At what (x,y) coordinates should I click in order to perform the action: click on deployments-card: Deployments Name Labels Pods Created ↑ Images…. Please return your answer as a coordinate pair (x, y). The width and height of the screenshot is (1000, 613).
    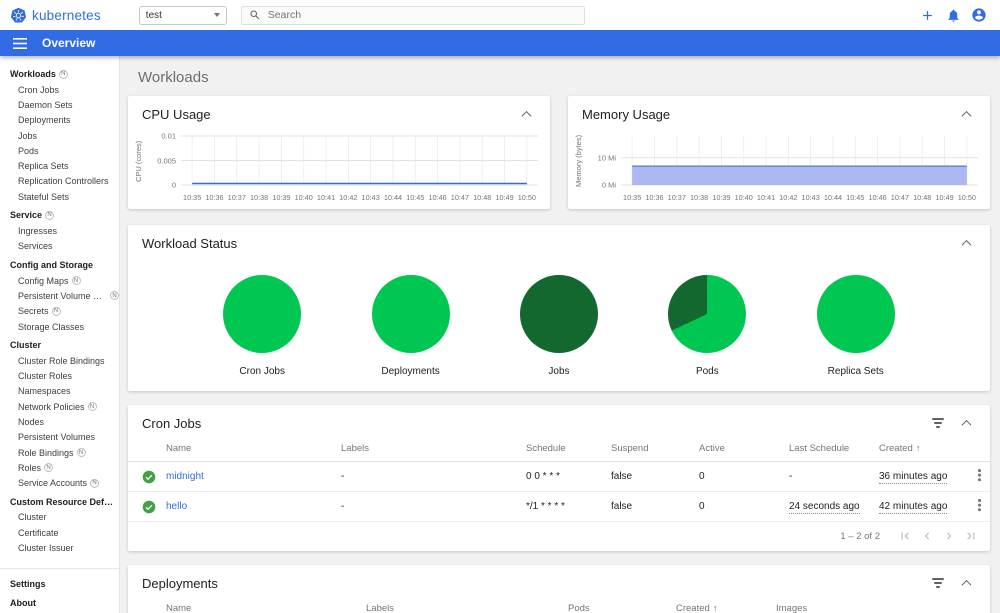
    Looking at the image, I should click on (559, 589).